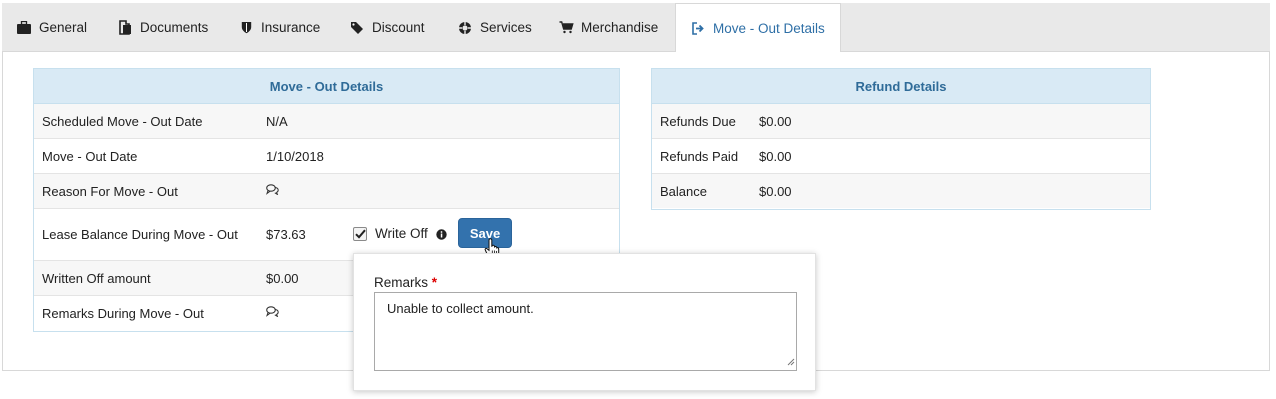 The width and height of the screenshot is (1276, 399). Describe the element at coordinates (769, 28) in the screenshot. I see `tab-label: Move - Out Details` at that location.